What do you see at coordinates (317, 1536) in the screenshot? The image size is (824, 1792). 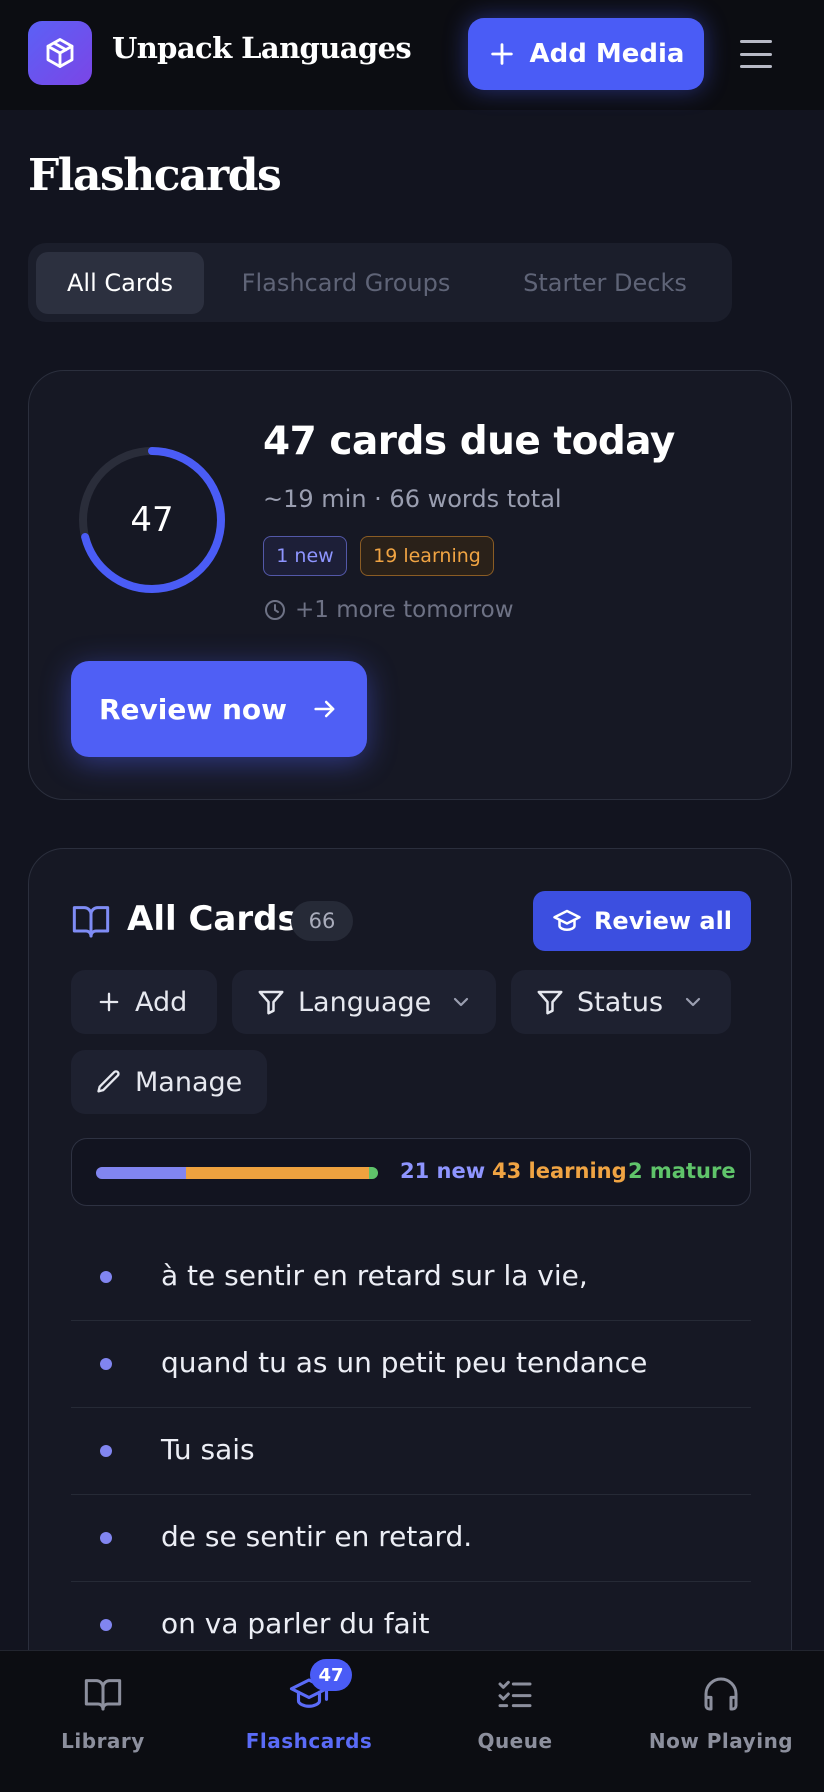 I see `card-text: de se sentir en retard.` at bounding box center [317, 1536].